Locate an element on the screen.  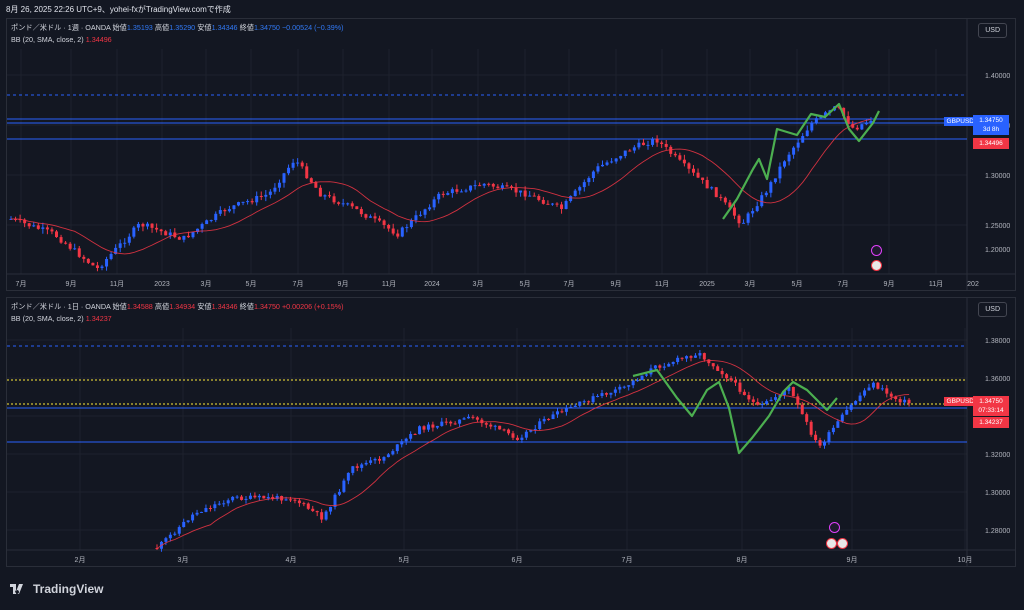
price-axis-label: 1.30000 is located at coordinates (997, 493).